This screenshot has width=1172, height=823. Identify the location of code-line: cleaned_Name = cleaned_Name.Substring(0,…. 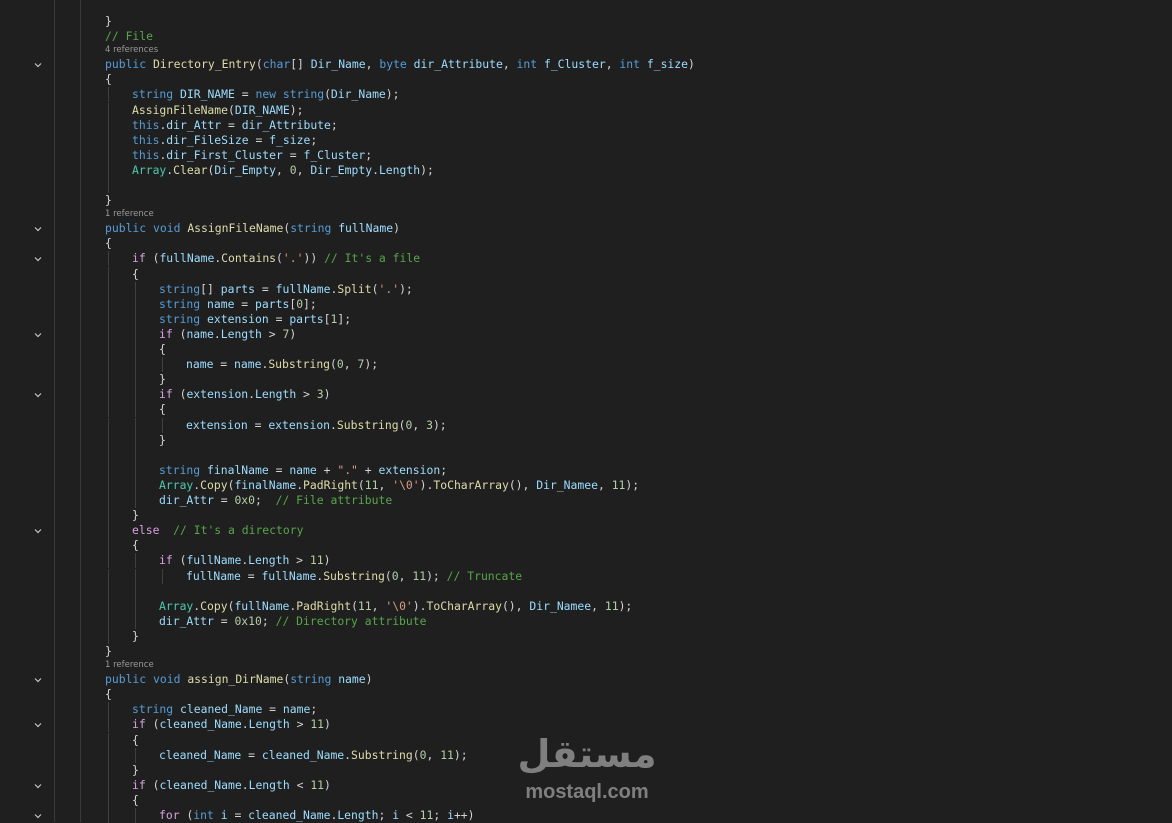
(313, 755).